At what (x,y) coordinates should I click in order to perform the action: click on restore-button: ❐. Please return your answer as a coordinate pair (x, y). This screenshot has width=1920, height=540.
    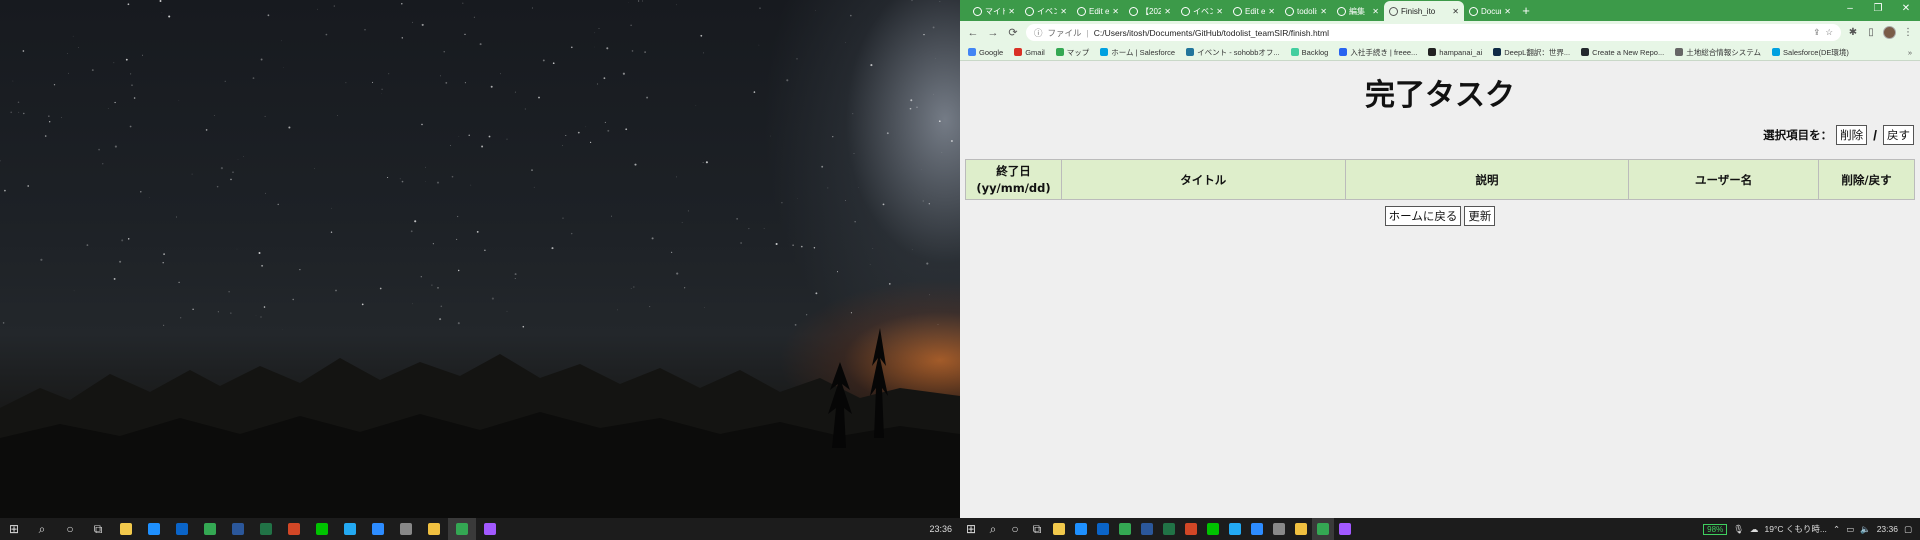
    Looking at the image, I should click on (1878, 10).